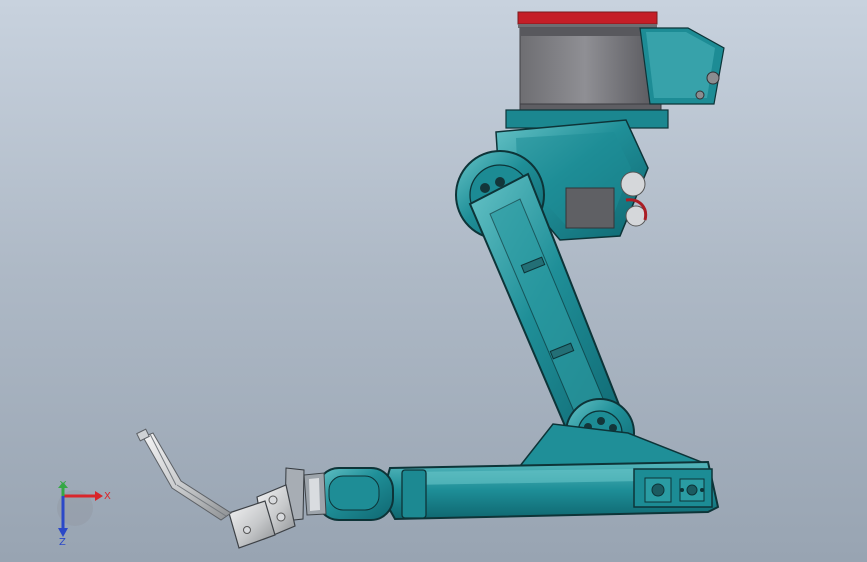  I want to click on forearm-assembly, so click(511, 472).